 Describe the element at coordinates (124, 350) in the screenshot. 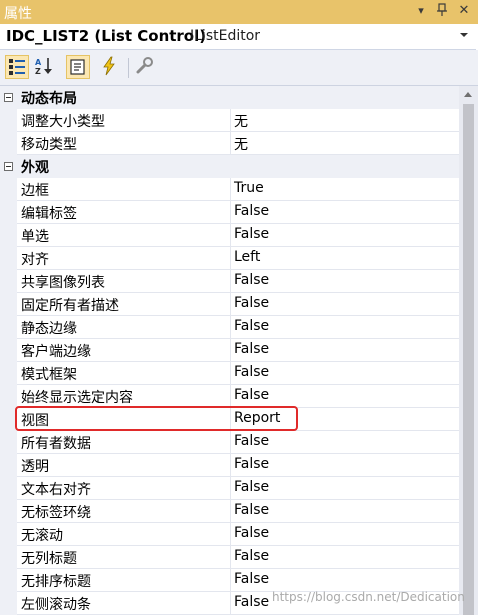

I see `property-name-cell: 客户端边缘` at that location.